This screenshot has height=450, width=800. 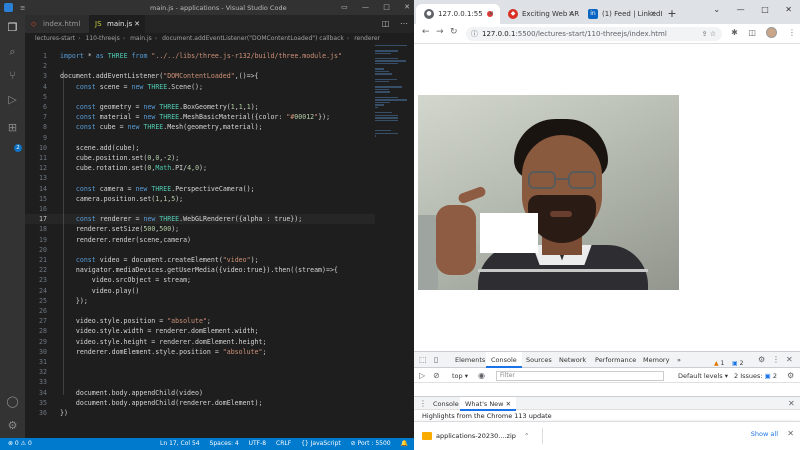 What do you see at coordinates (790, 376) in the screenshot?
I see `console-settings-icon: ⚙` at bounding box center [790, 376].